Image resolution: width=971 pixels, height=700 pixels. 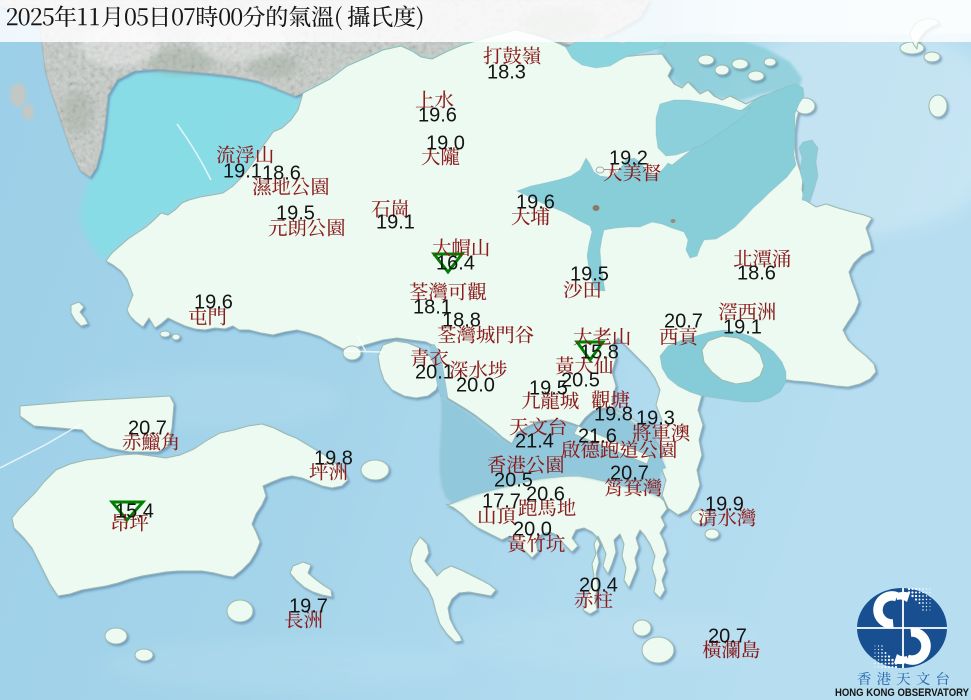 What do you see at coordinates (434, 373) in the screenshot?
I see `svg-text: 20.1` at bounding box center [434, 373].